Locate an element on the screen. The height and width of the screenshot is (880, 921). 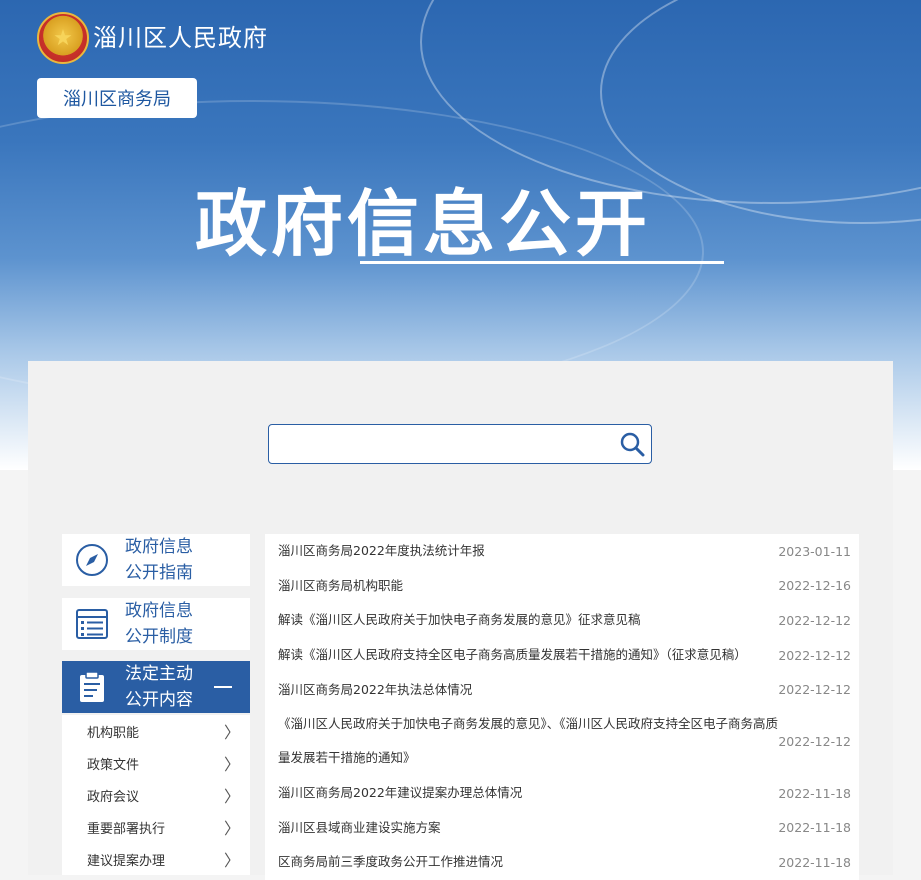
sub-nav-item: 重要部署执行 〉 is located at coordinates (156, 827).